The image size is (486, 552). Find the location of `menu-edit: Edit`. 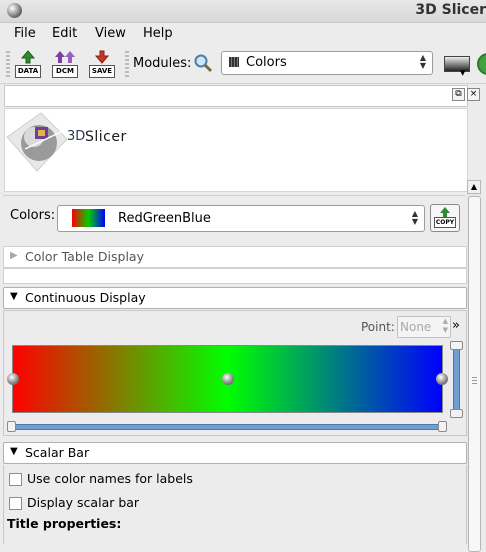

menu-edit: Edit is located at coordinates (64, 33).